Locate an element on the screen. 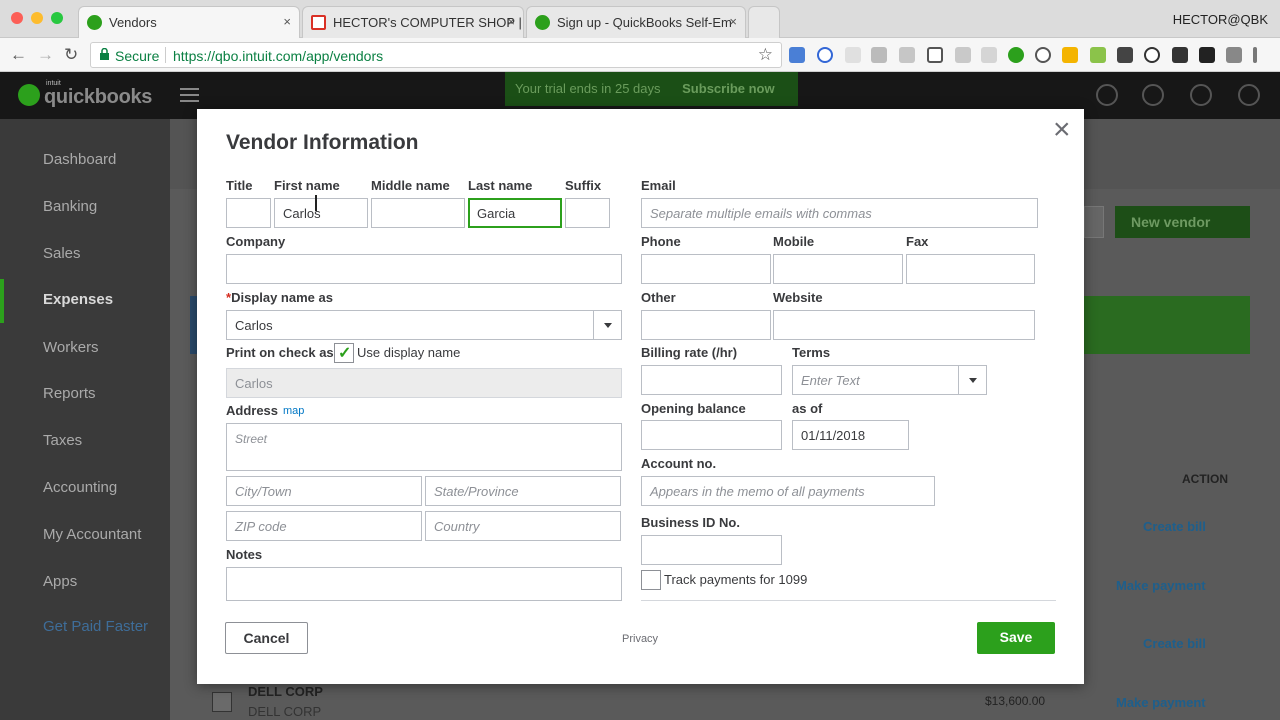  vendor-name: DELL CORP is located at coordinates (285, 691).